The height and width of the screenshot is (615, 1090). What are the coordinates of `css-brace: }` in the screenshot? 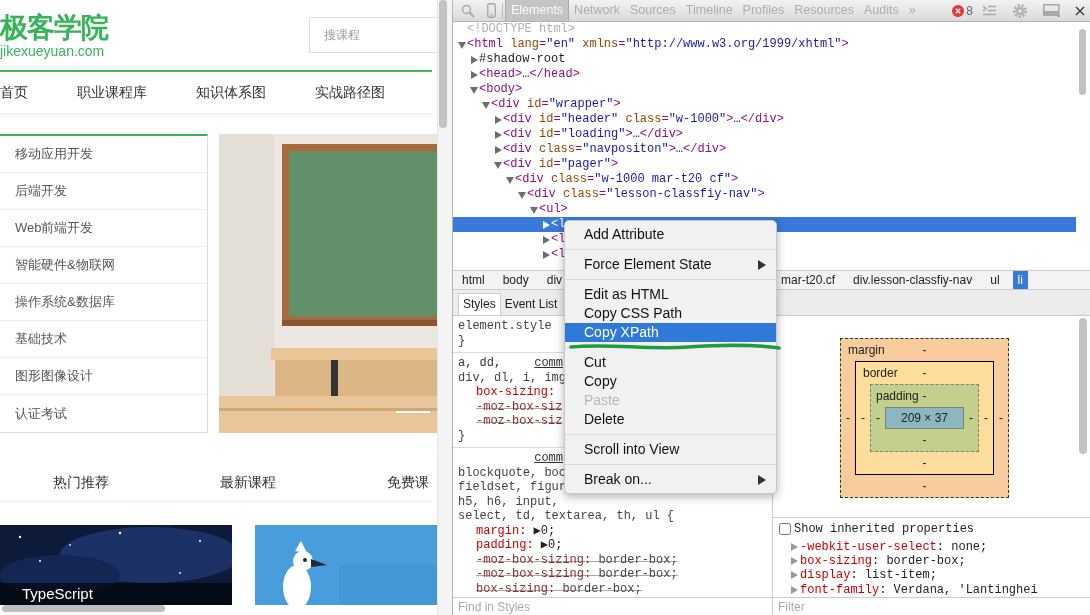 It's located at (462, 435).